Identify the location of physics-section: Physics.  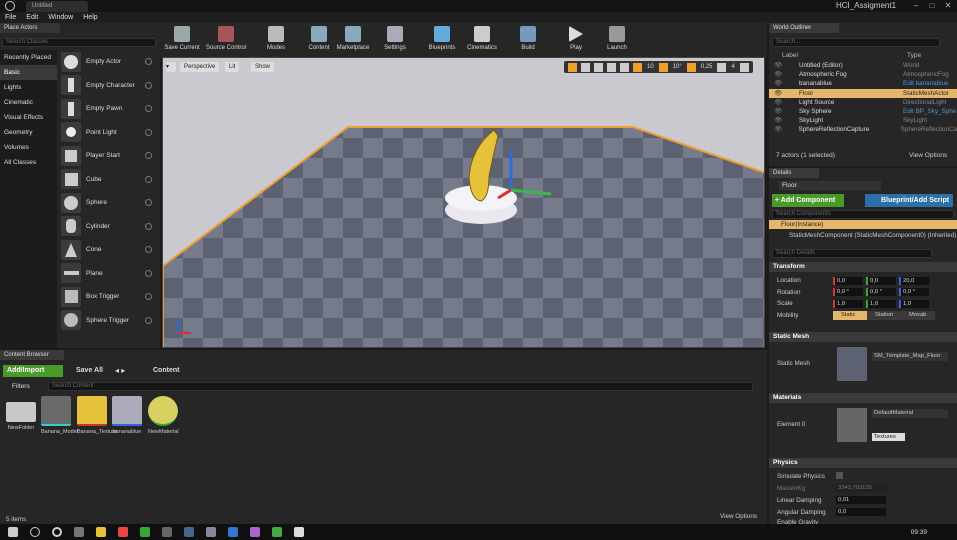
(863, 463).